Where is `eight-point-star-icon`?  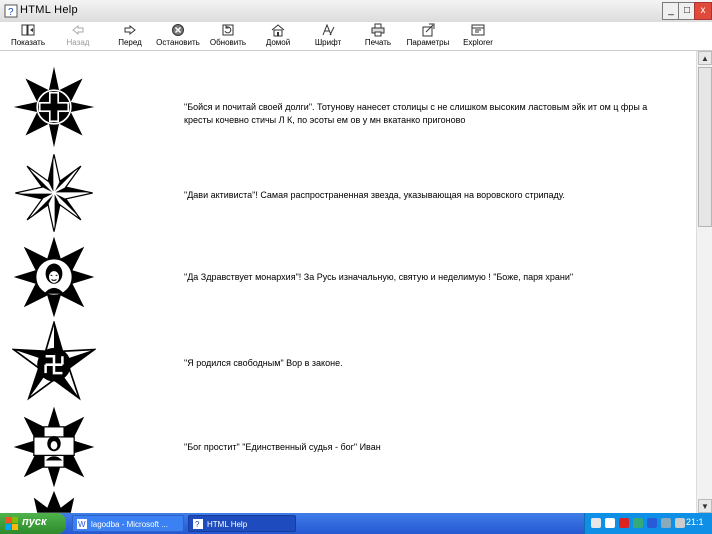
eight-point-star-icon is located at coordinates (54, 193).